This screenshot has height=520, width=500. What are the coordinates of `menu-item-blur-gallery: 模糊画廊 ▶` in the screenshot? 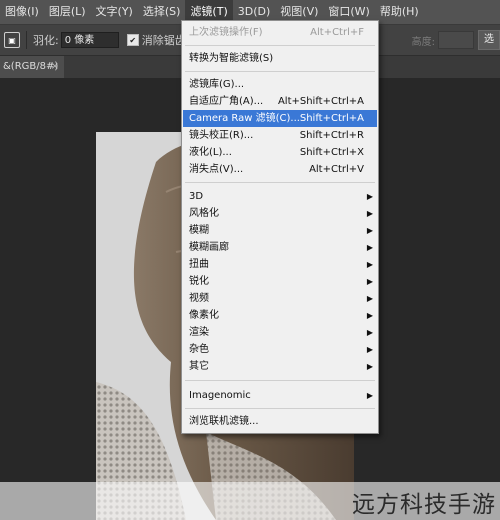 It's located at (280, 247).